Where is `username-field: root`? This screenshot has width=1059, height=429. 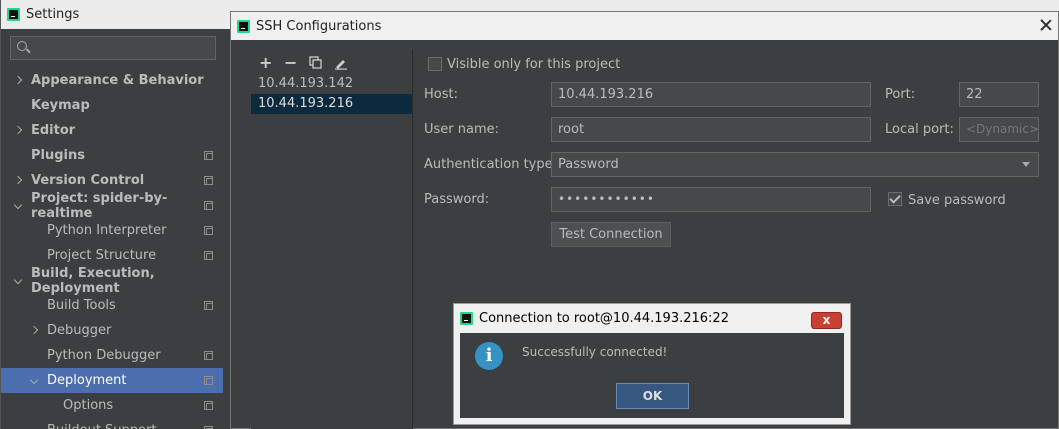 username-field: root is located at coordinates (711, 129).